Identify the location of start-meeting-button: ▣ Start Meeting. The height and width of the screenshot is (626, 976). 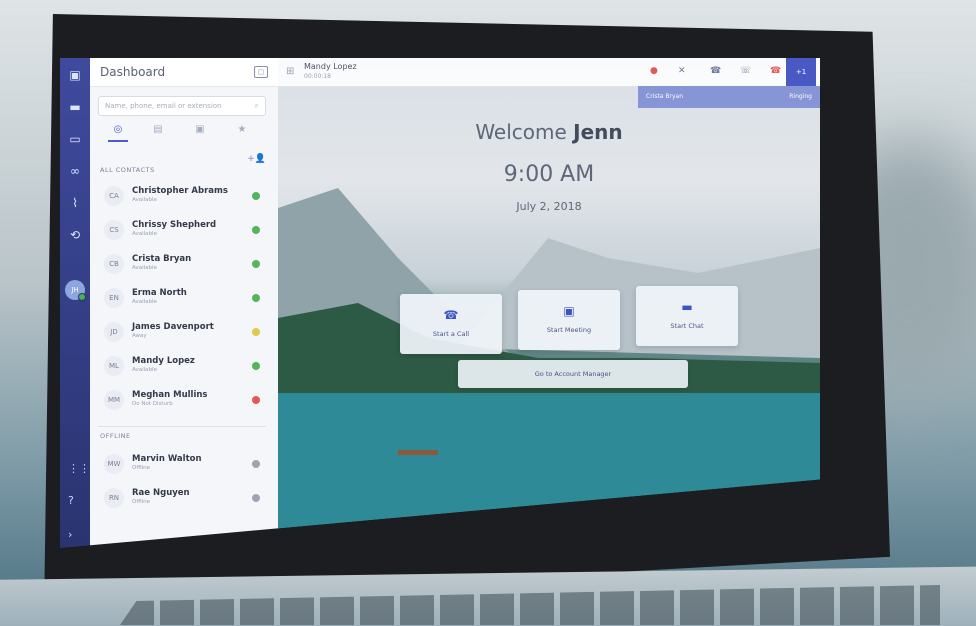
(569, 320).